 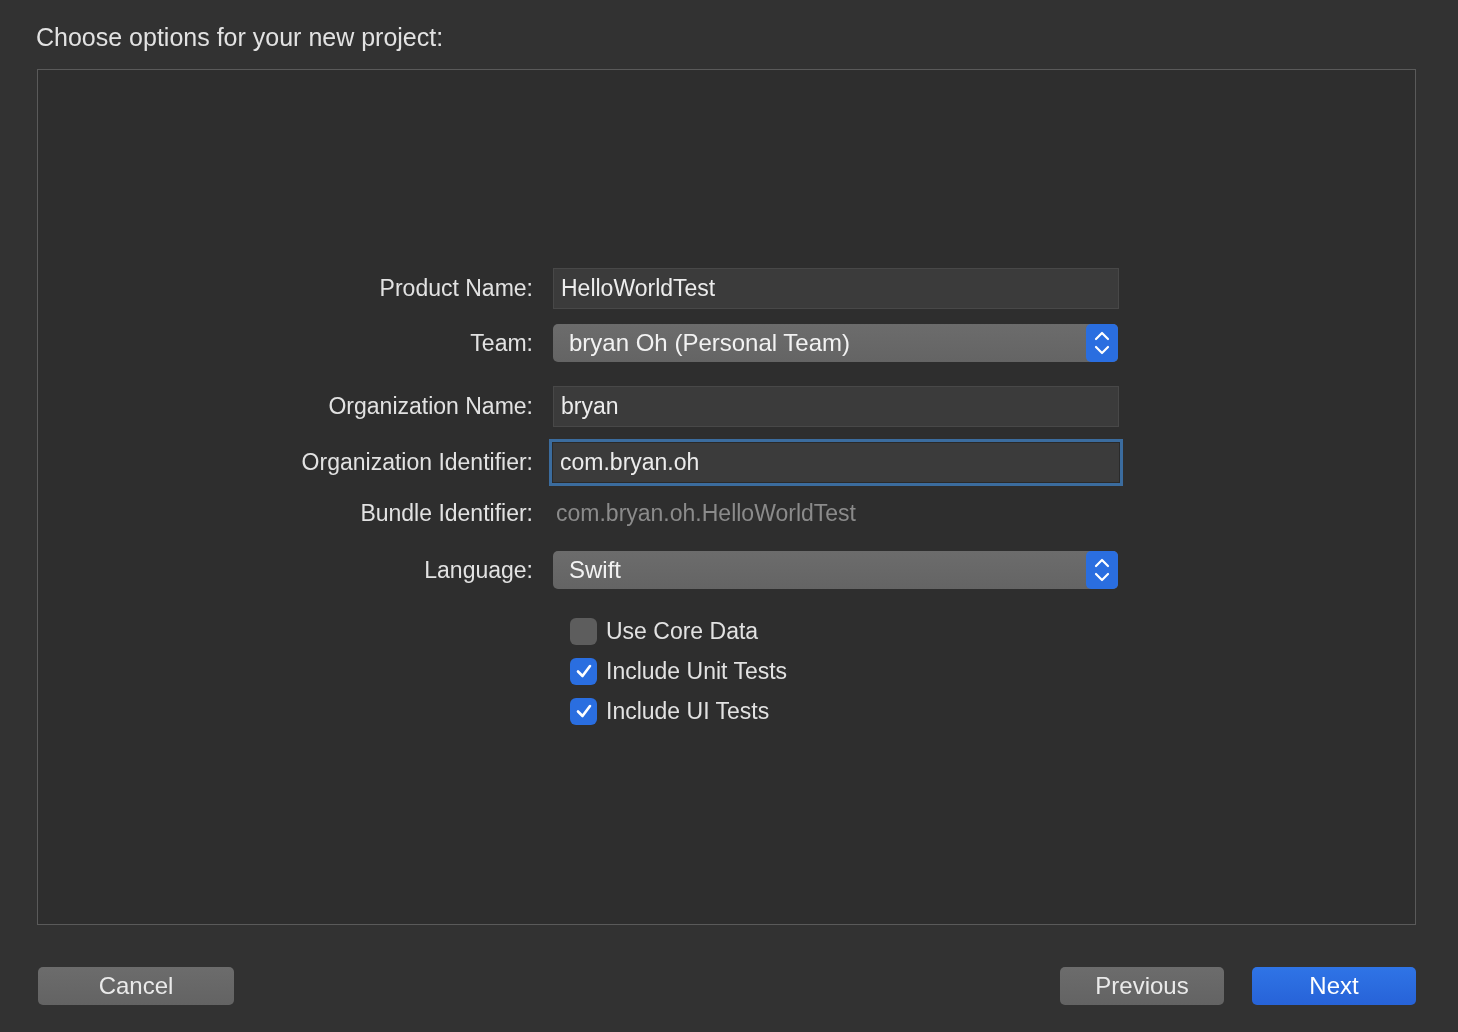 What do you see at coordinates (1142, 986) in the screenshot?
I see `previous-button: Previous` at bounding box center [1142, 986].